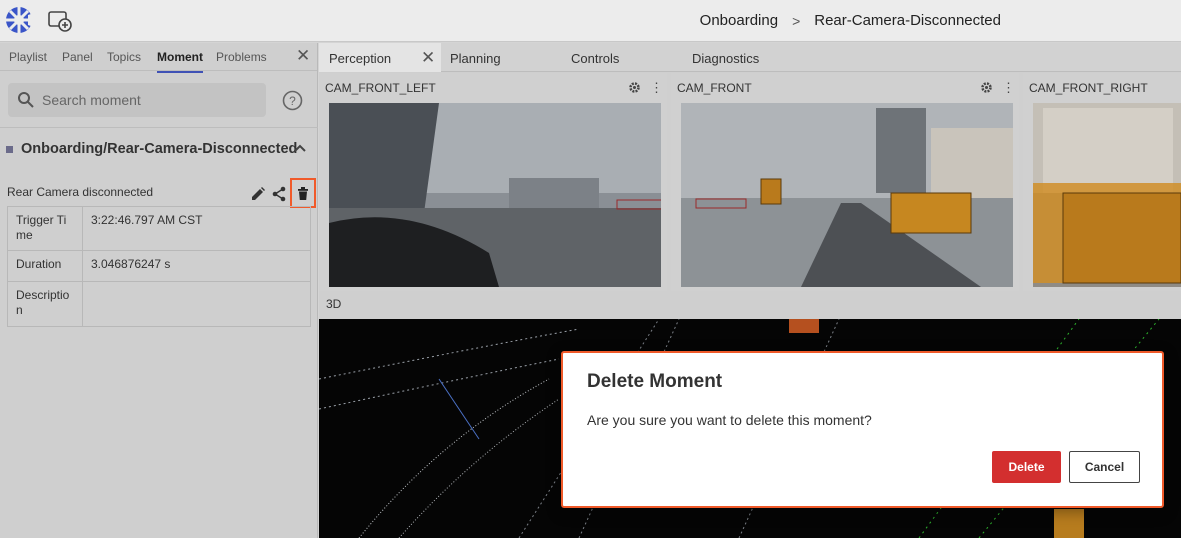 The image size is (1181, 538). I want to click on chevron-up-icon, so click(300, 148).